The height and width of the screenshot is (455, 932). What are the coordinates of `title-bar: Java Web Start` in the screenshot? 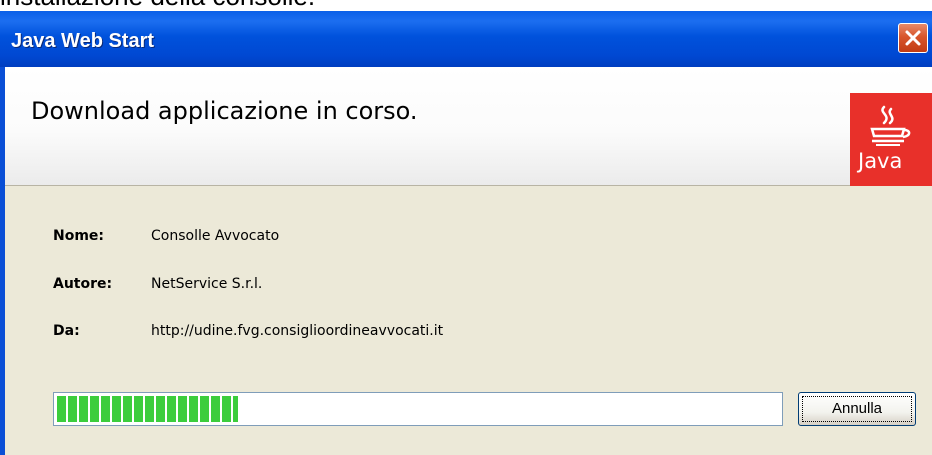 It's located at (466, 39).